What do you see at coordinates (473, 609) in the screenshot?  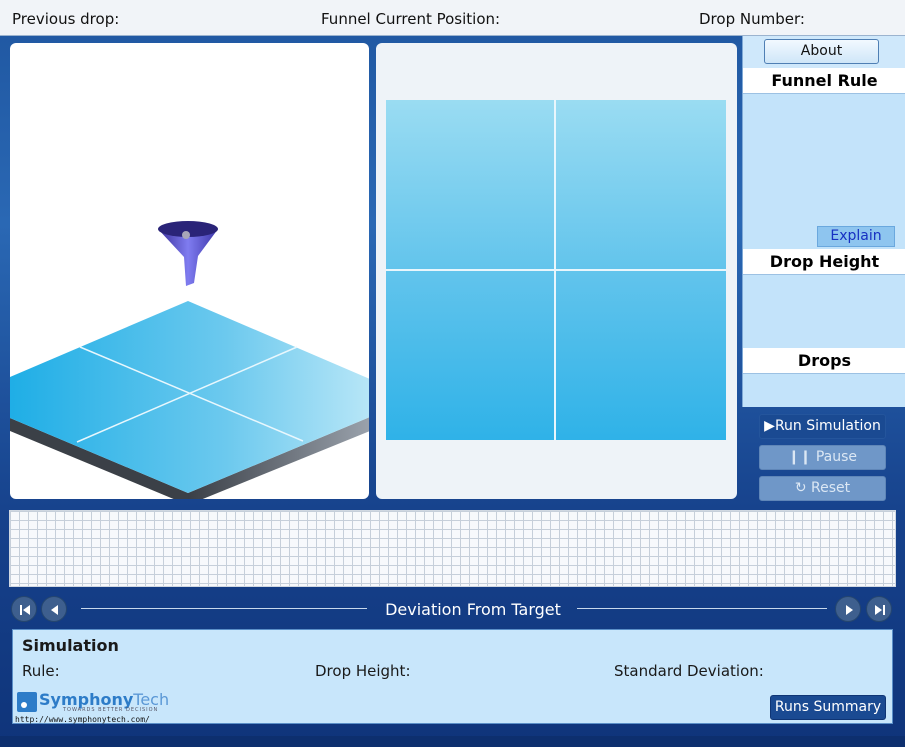 I see `deviation-title: Deviation From Target` at bounding box center [473, 609].